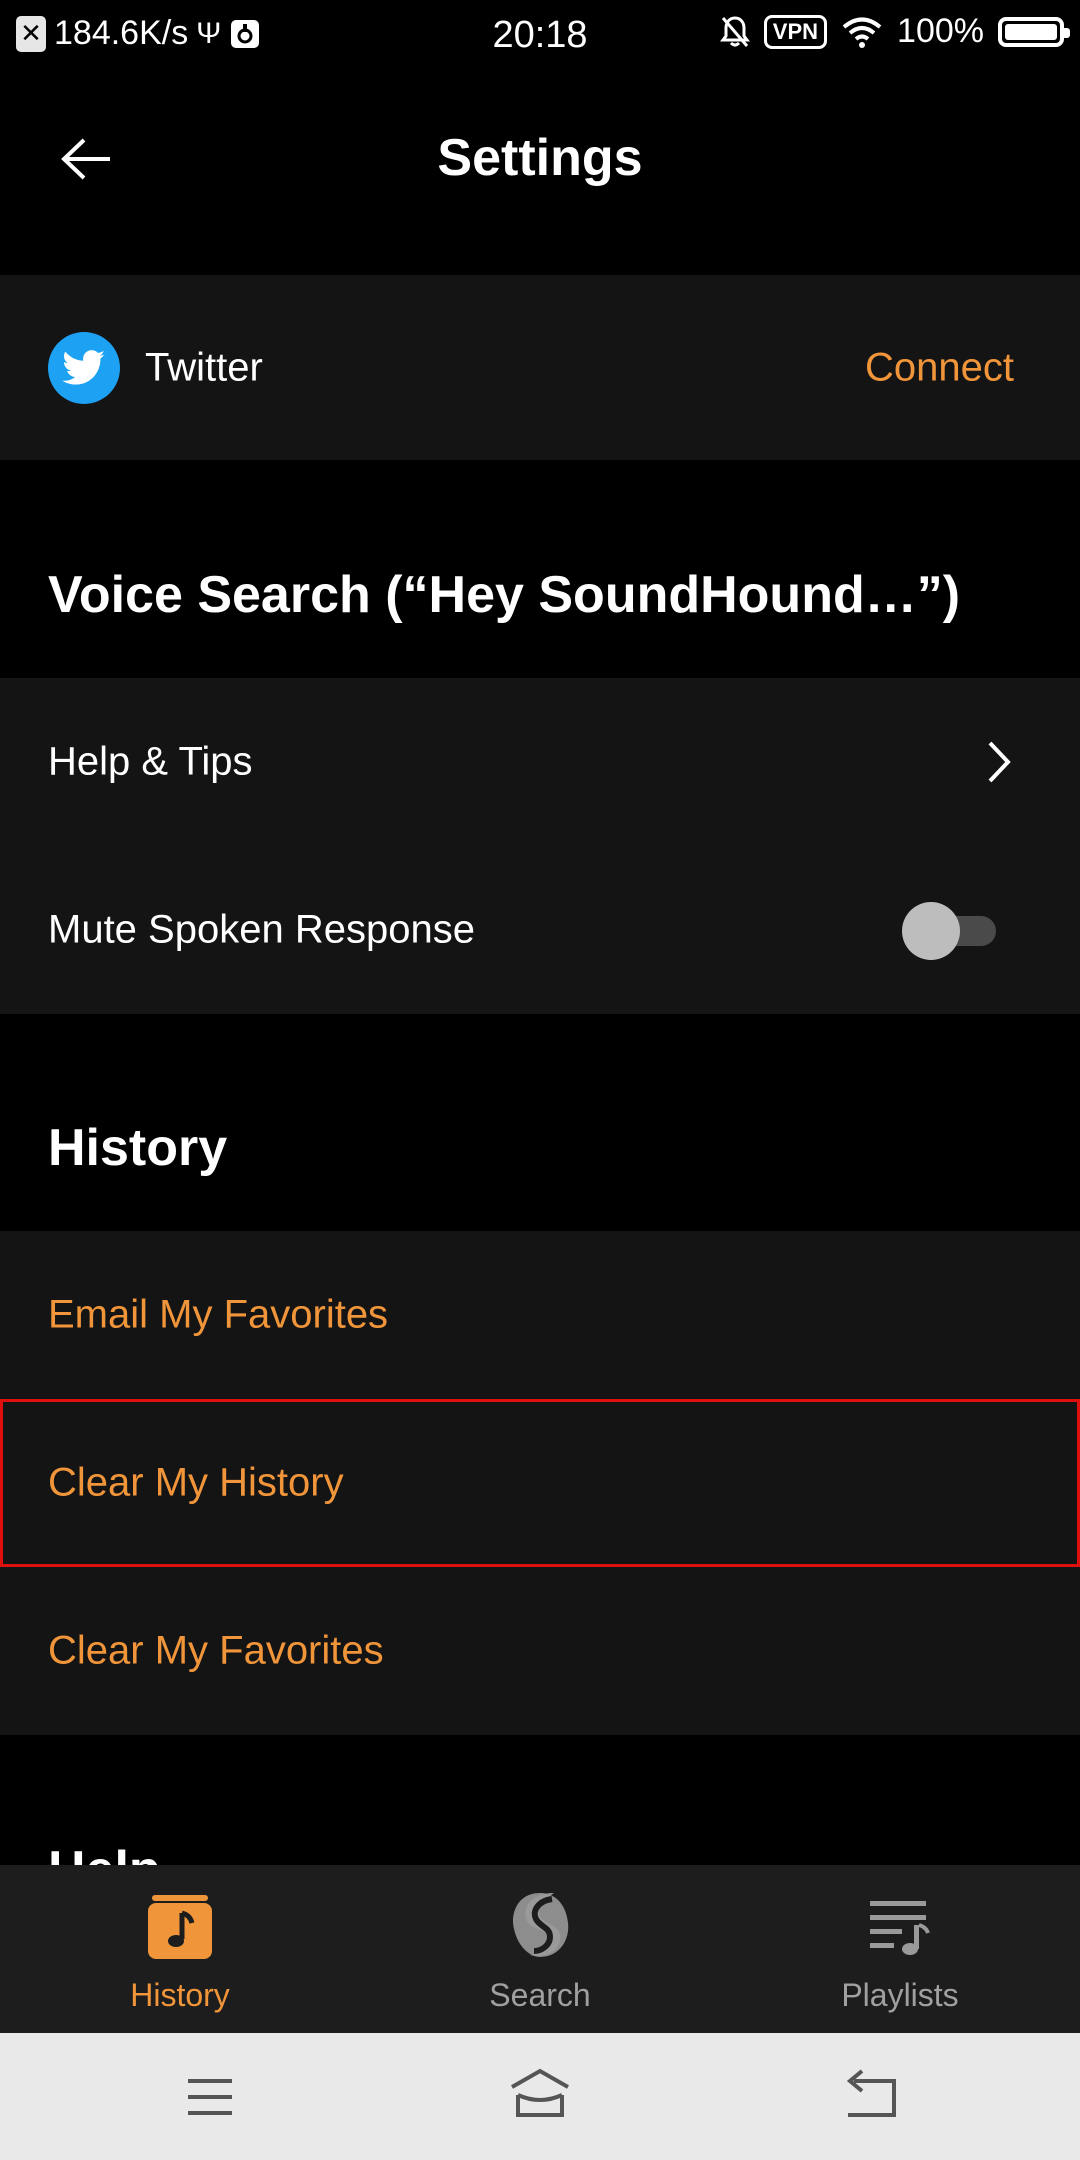 This screenshot has width=1080, height=2160. Describe the element at coordinates (204, 367) in the screenshot. I see `twitter-label: Twitter` at that location.